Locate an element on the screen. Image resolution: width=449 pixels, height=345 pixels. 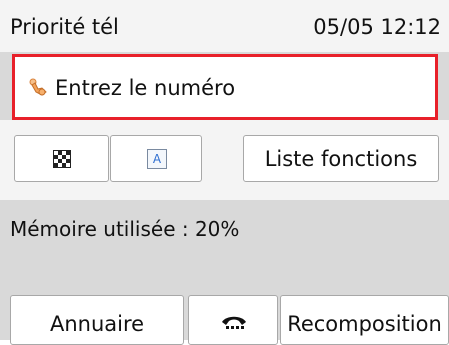
scan-settings-button: A is located at coordinates (156, 158).